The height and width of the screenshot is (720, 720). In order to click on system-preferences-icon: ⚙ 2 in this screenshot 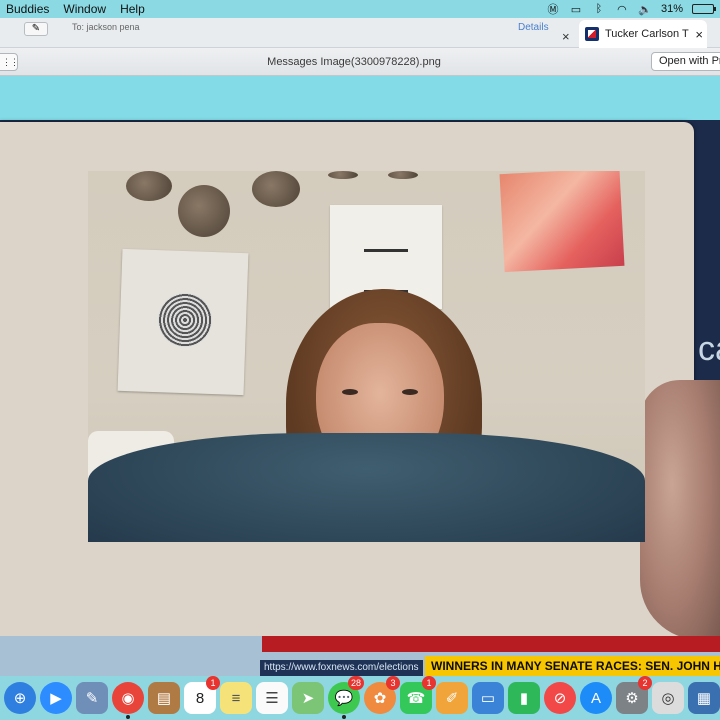, I will do `click(634, 695)`.